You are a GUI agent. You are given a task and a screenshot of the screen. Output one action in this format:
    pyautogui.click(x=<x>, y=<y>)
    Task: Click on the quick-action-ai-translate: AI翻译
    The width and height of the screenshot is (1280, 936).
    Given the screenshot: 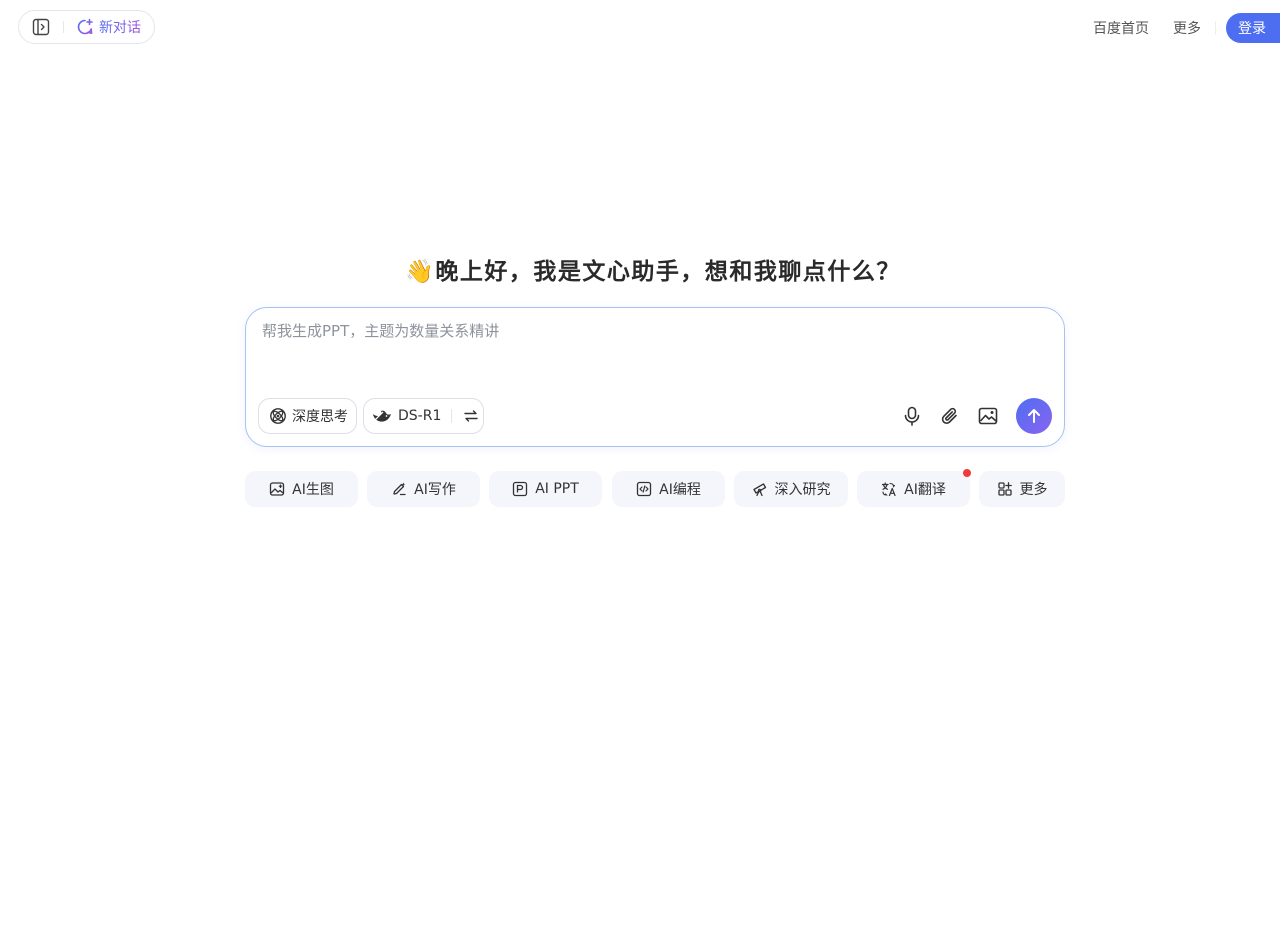 What is the action you would take?
    pyautogui.click(x=913, y=489)
    